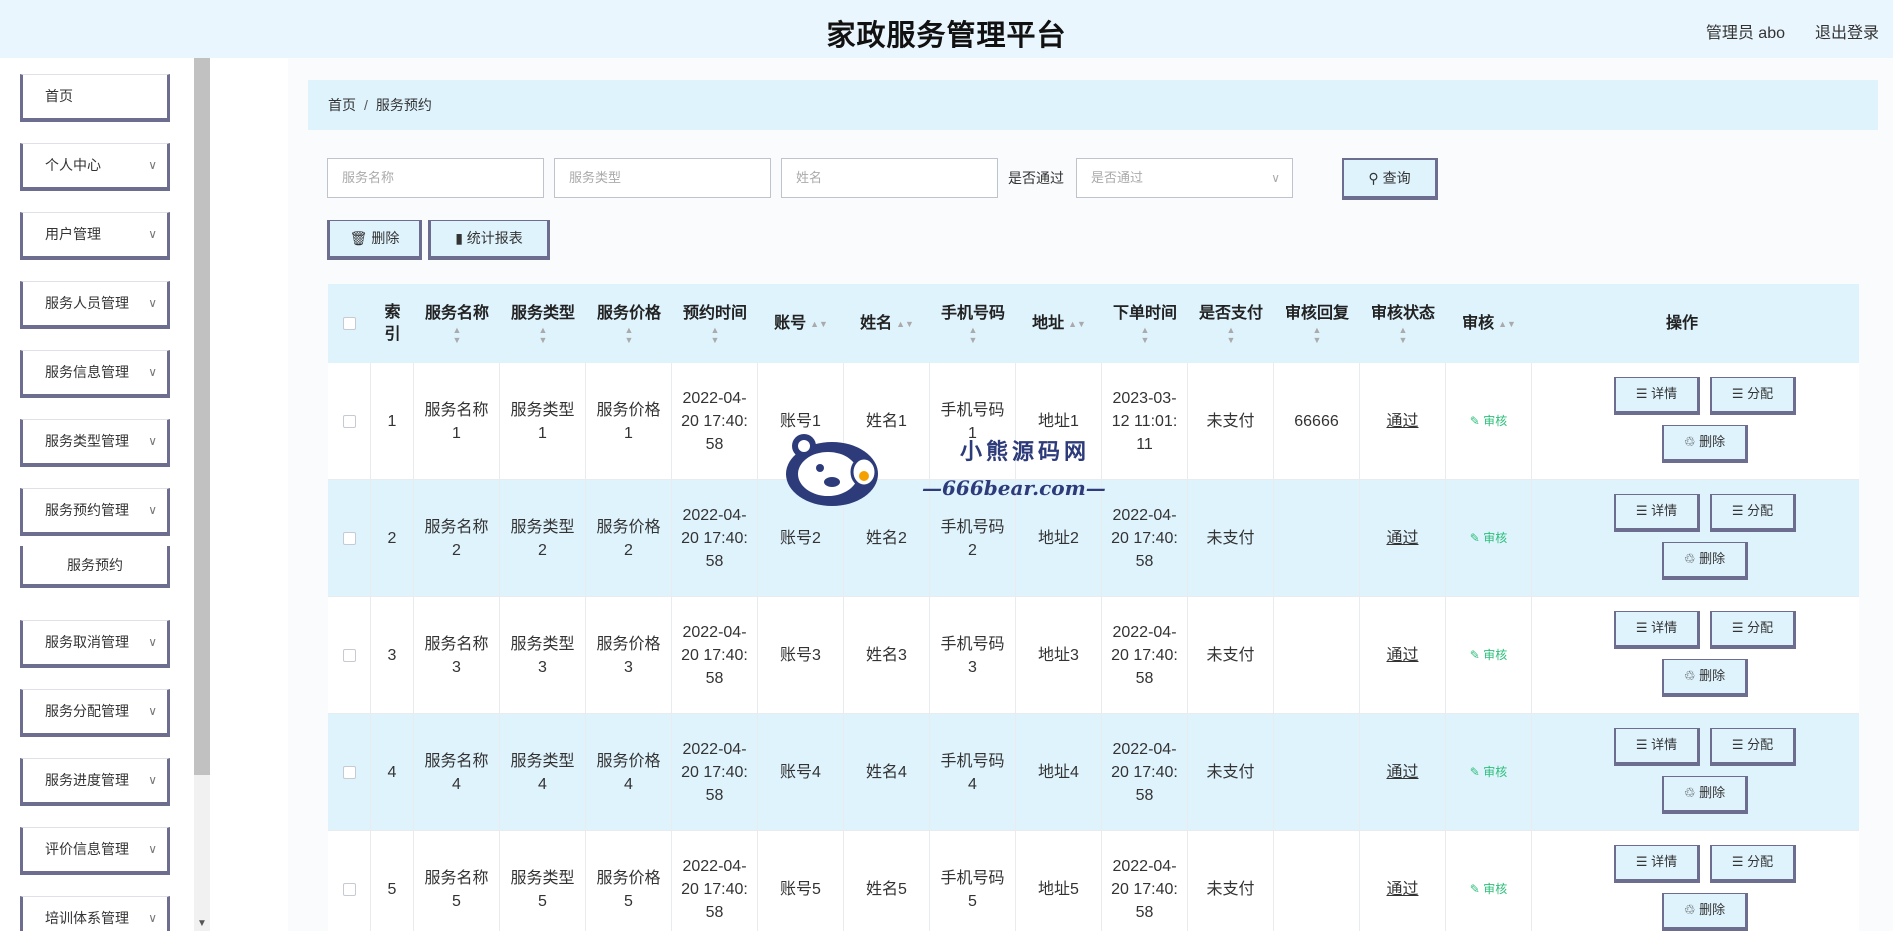 The height and width of the screenshot is (931, 1893). Describe the element at coordinates (1145, 772) in the screenshot. I see `cell-order-time: 2022-04-20 17:40:58` at that location.